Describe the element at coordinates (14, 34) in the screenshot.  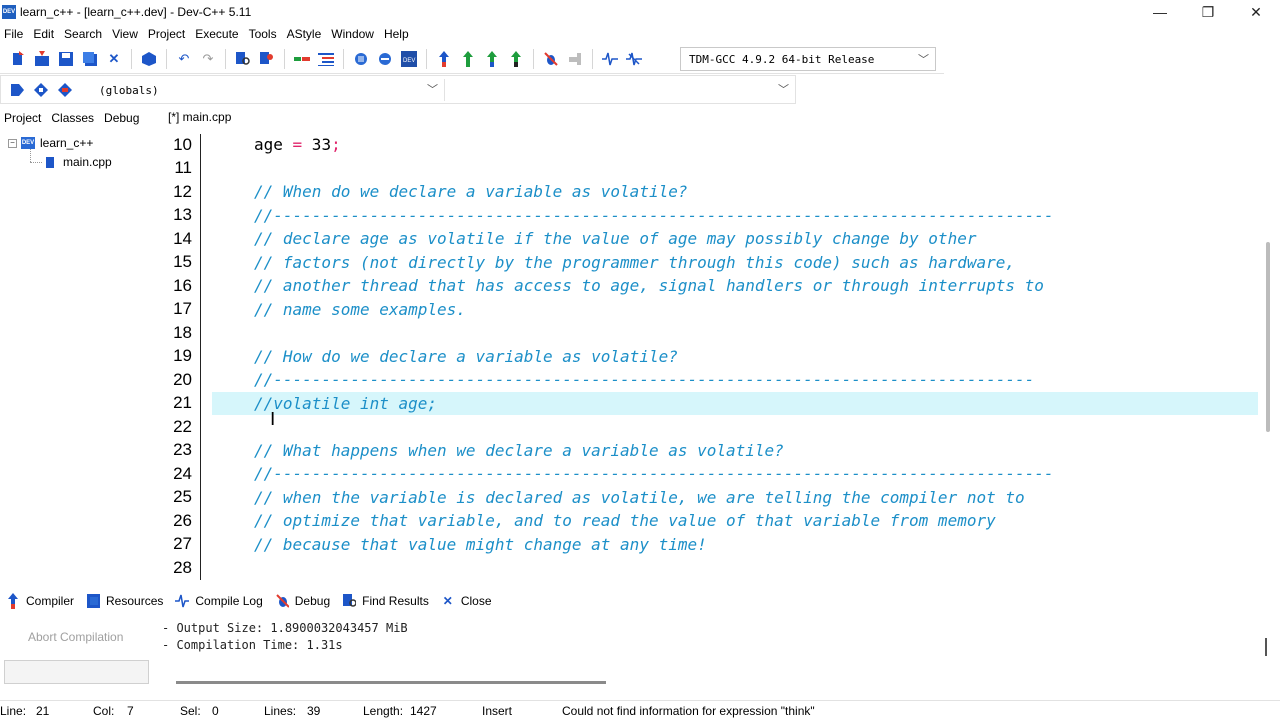
I see `menu-file: File` at that location.